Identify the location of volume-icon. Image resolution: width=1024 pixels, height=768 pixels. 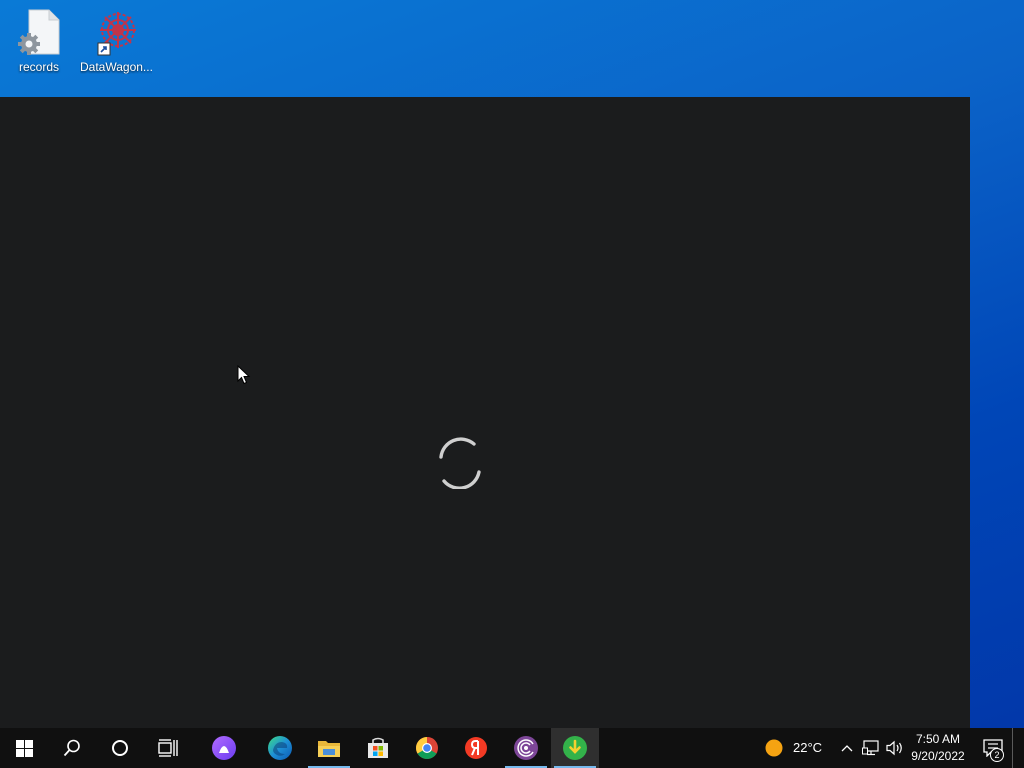
(894, 748).